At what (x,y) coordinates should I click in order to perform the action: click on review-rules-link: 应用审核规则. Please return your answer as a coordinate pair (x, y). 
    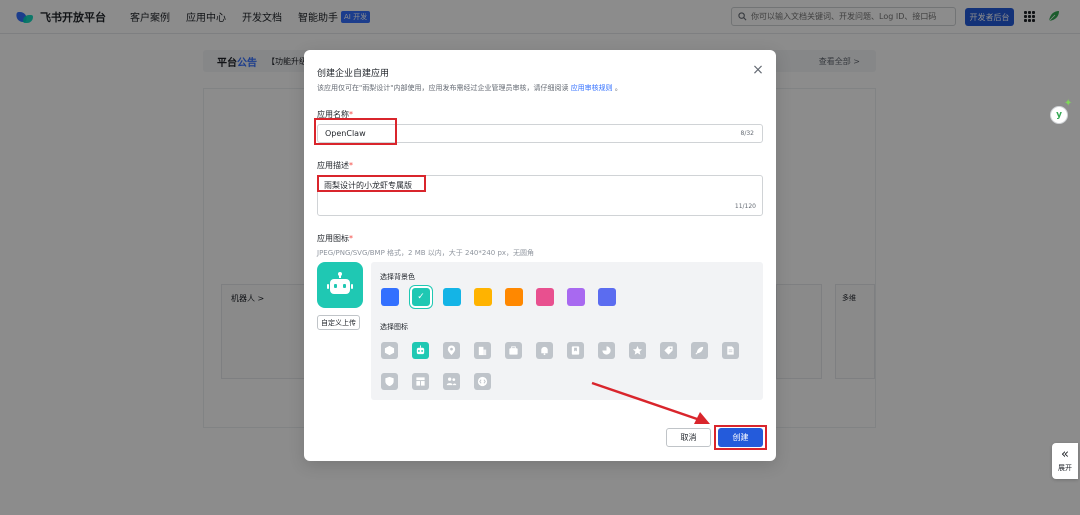
    Looking at the image, I should click on (592, 88).